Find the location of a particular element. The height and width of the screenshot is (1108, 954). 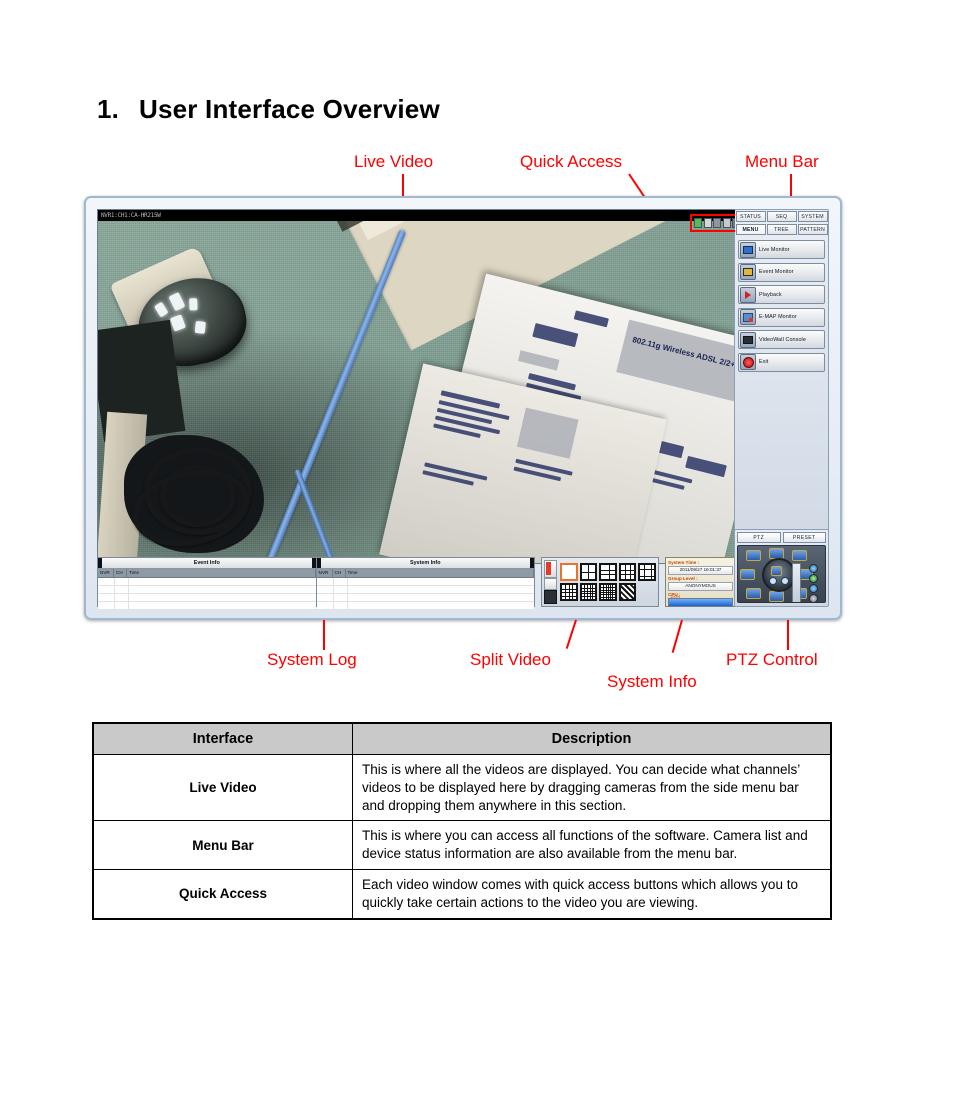

tab-system: SYSTEM is located at coordinates (812, 216).